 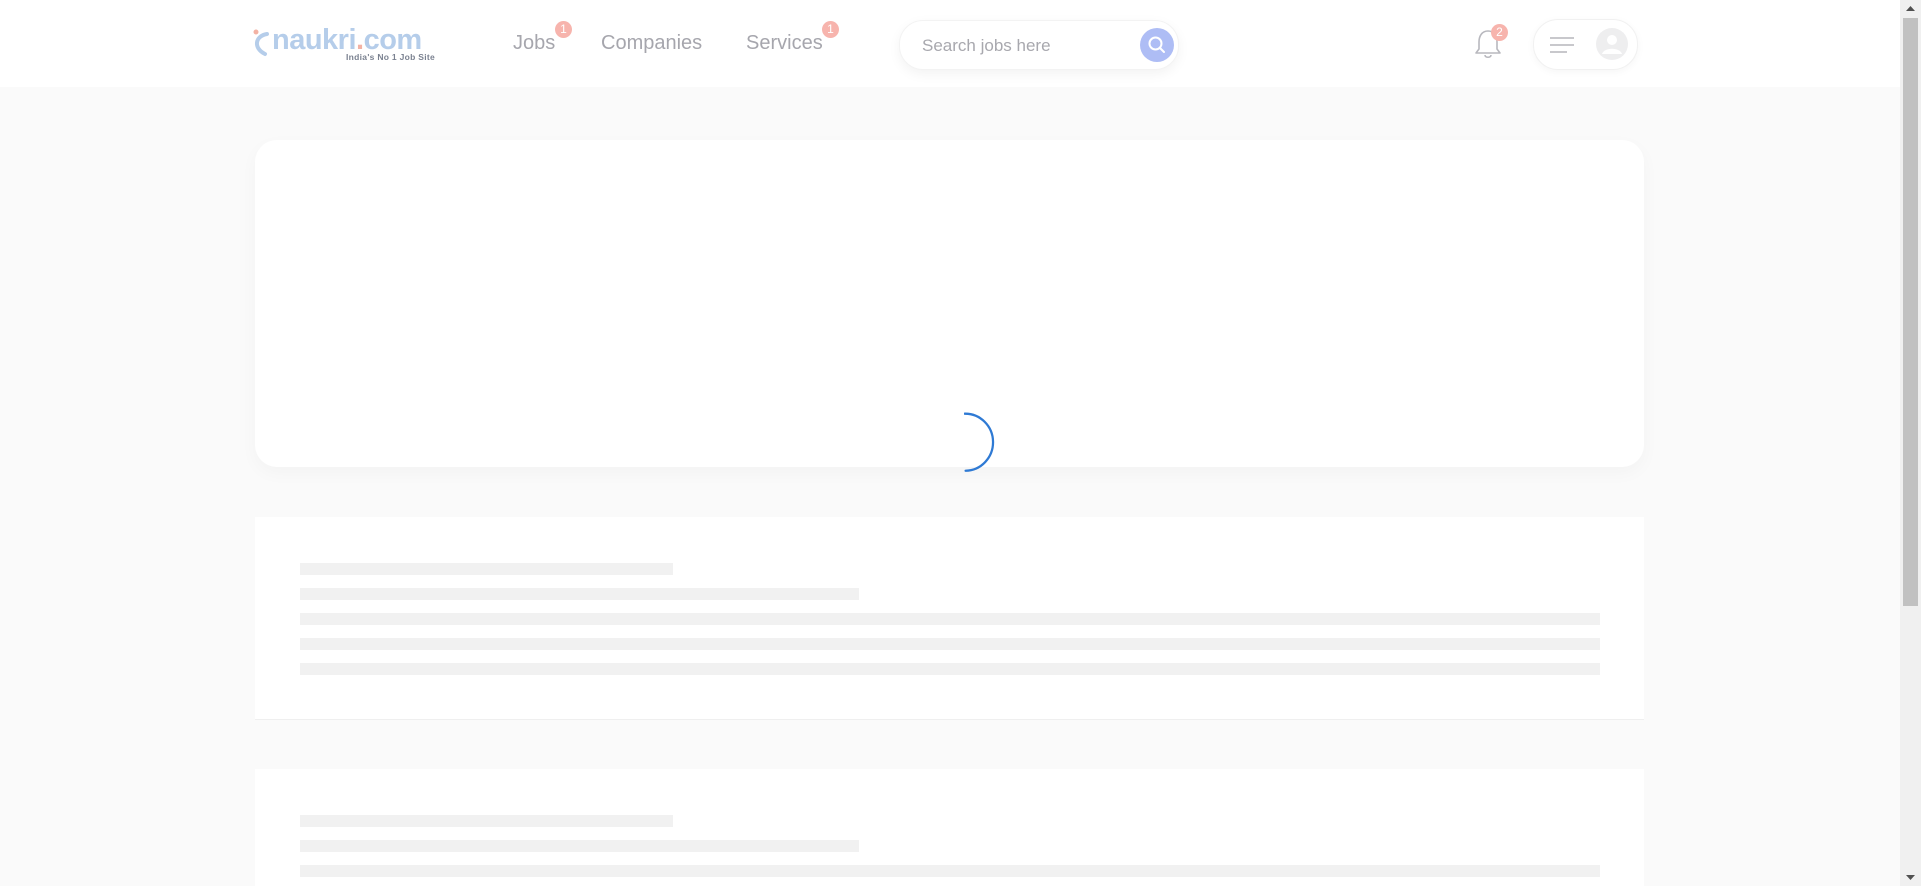 What do you see at coordinates (1585, 44) in the screenshot?
I see `profile-menu` at bounding box center [1585, 44].